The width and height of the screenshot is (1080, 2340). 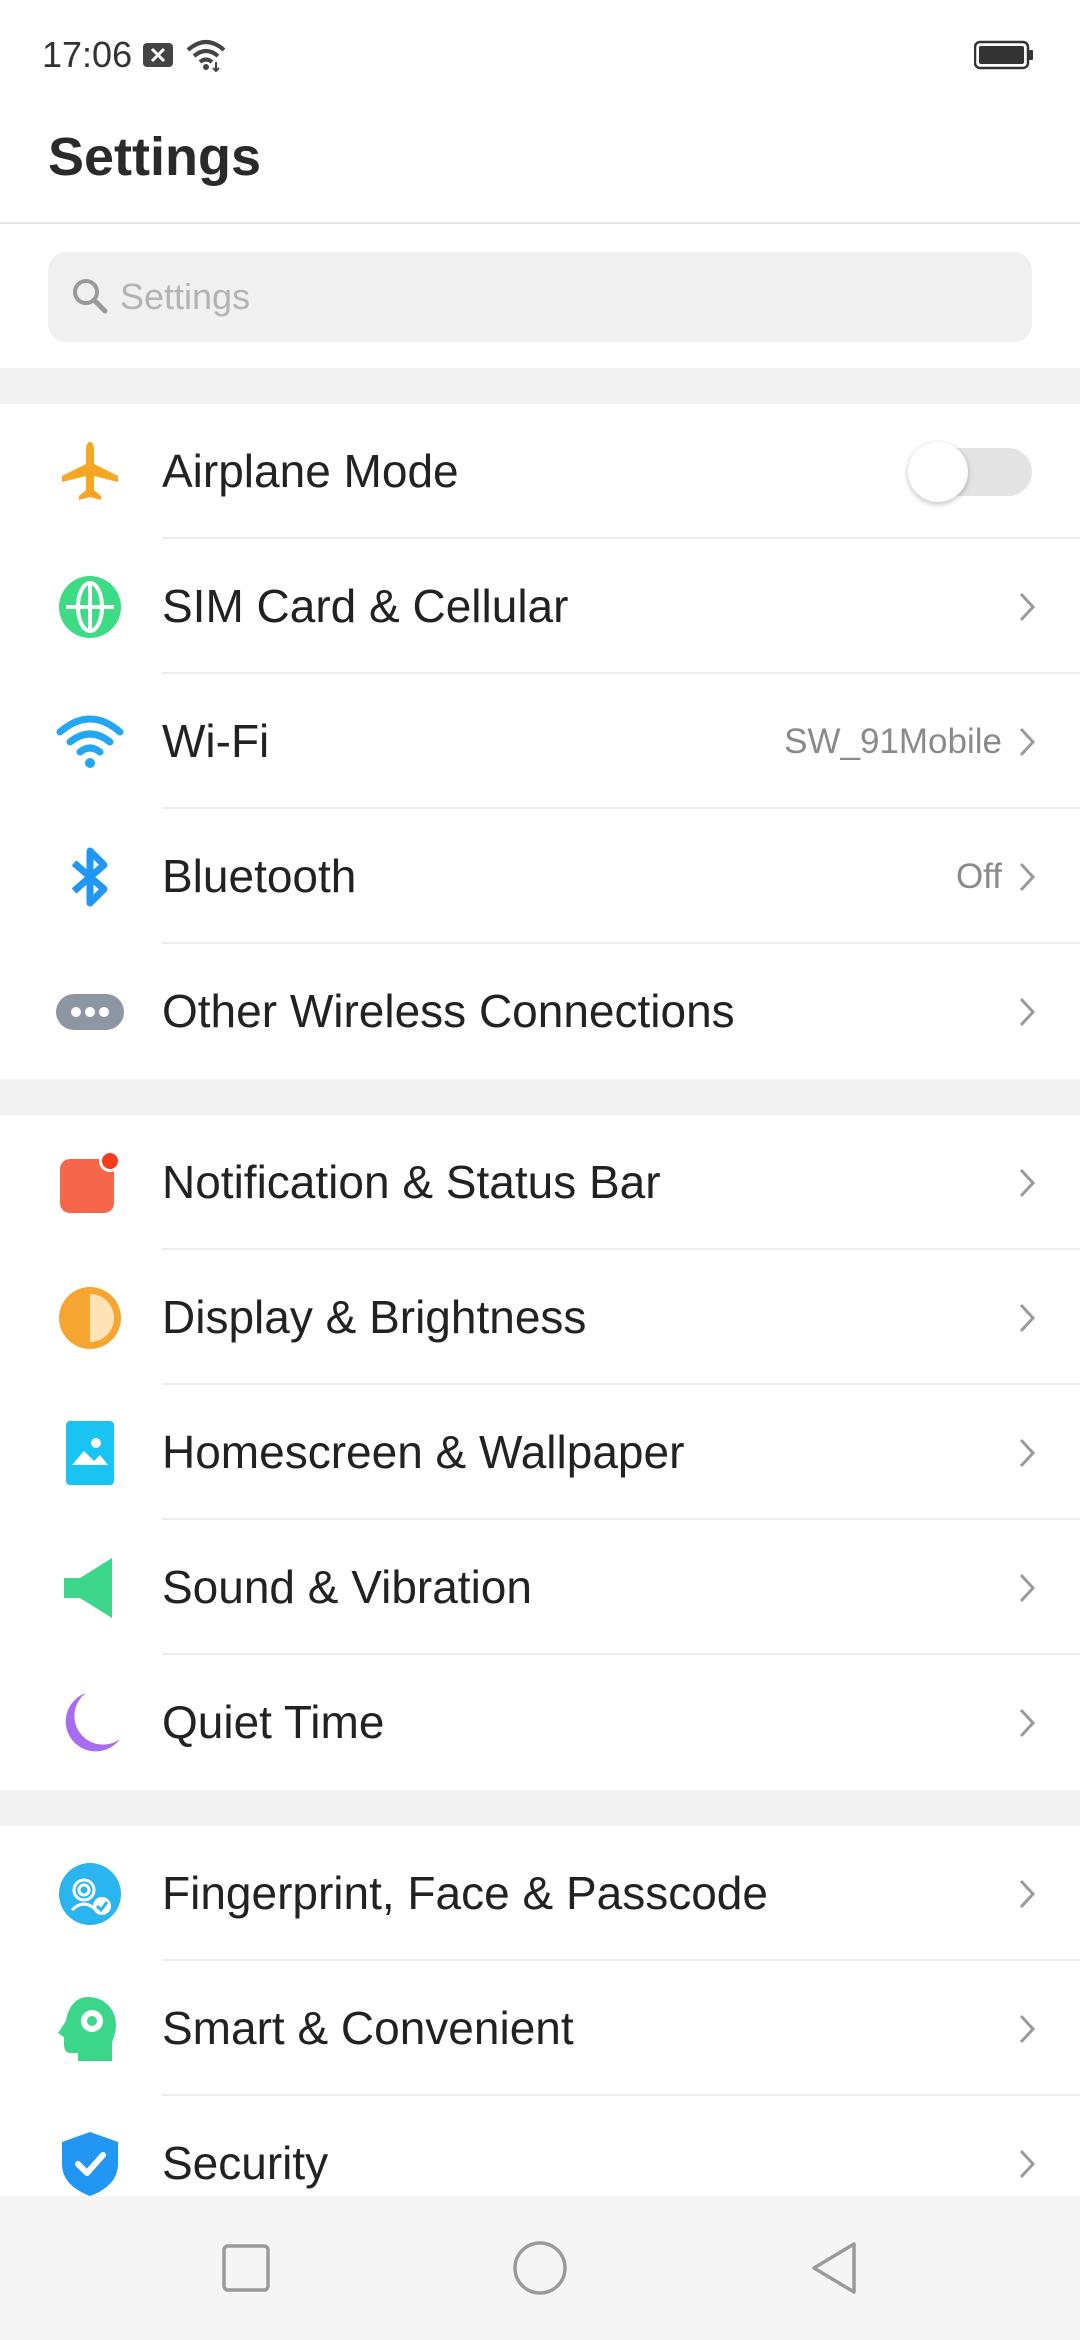 What do you see at coordinates (368, 2028) in the screenshot?
I see `settings-item-label: Smart & Convenient` at bounding box center [368, 2028].